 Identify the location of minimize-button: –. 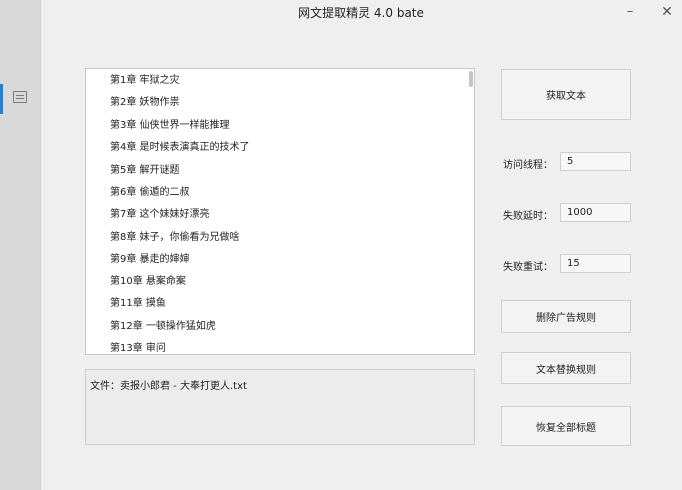
(630, 12).